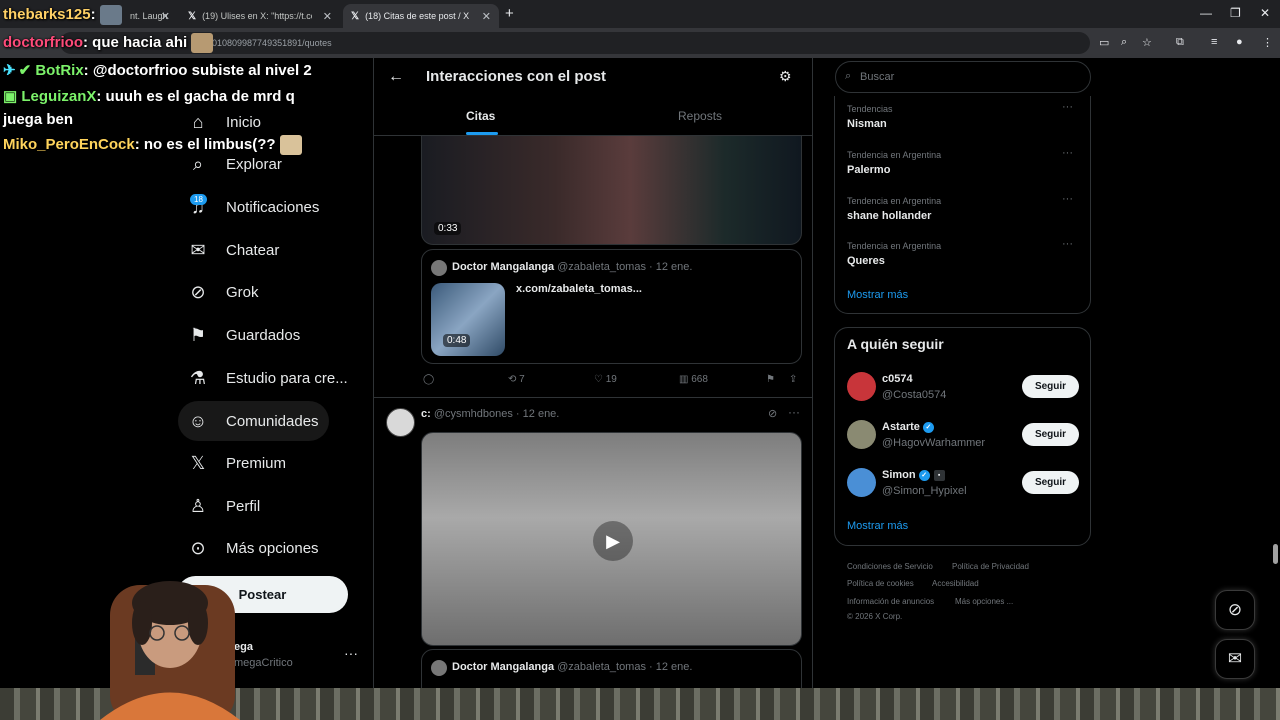 Image resolution: width=1280 pixels, height=720 pixels. Describe the element at coordinates (1206, 13) in the screenshot. I see `minimize-icon: —` at that location.